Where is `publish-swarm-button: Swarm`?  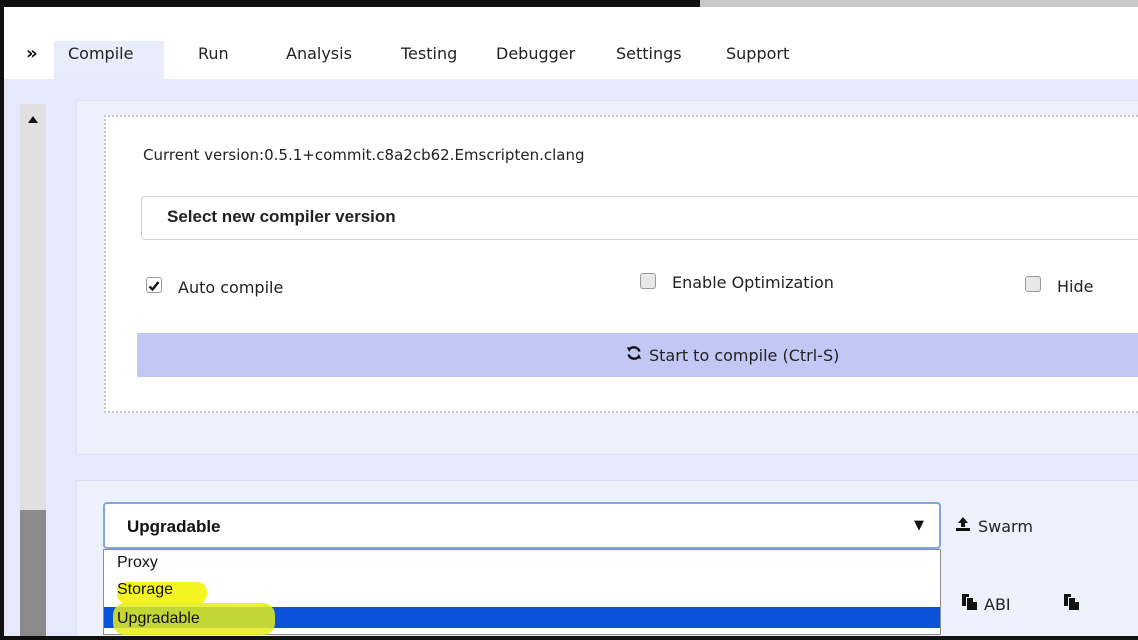 publish-swarm-button: Swarm is located at coordinates (994, 526).